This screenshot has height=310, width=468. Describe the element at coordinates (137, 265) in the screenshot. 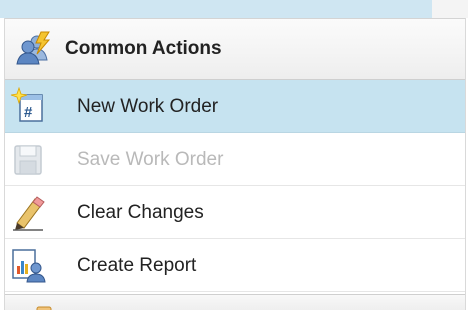

I see `action-label: Create Report` at that location.